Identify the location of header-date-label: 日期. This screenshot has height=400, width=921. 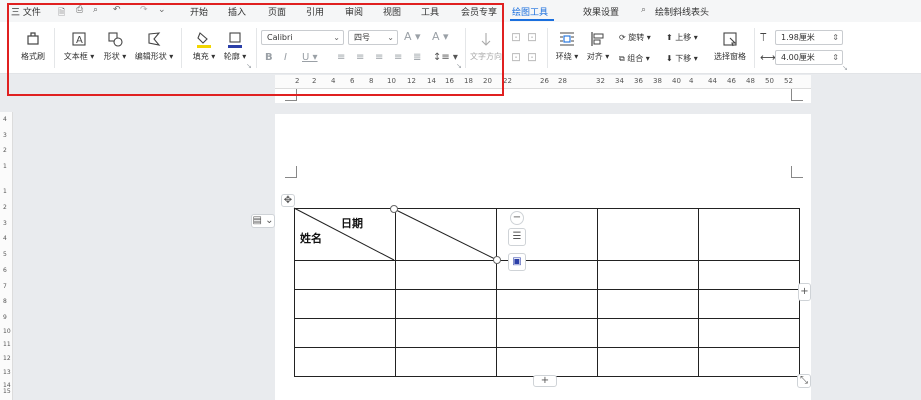
(352, 223).